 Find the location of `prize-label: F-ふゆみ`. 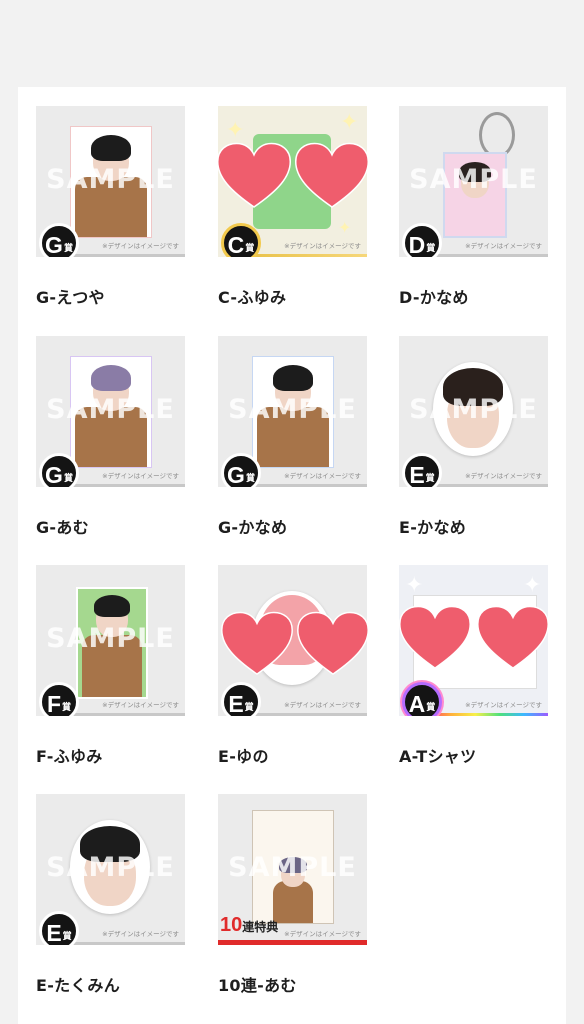

prize-label: F-ふゆみ is located at coordinates (69, 756).